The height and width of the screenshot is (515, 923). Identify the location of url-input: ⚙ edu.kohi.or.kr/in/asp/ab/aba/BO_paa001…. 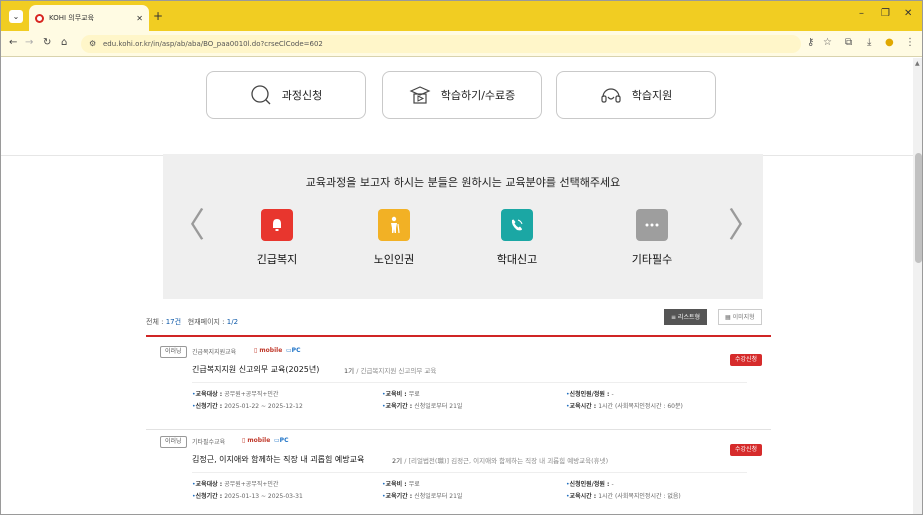
(441, 44).